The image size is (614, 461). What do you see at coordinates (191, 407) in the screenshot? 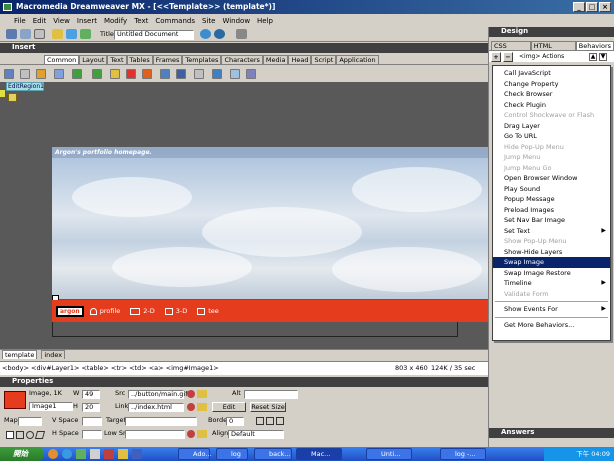
I see `link-point-icon` at bounding box center [191, 407].